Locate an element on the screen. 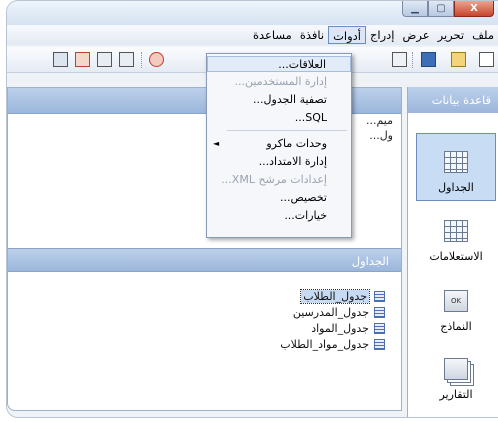 The width and height of the screenshot is (498, 422). nav-item-reports: التقارير is located at coordinates (456, 373).